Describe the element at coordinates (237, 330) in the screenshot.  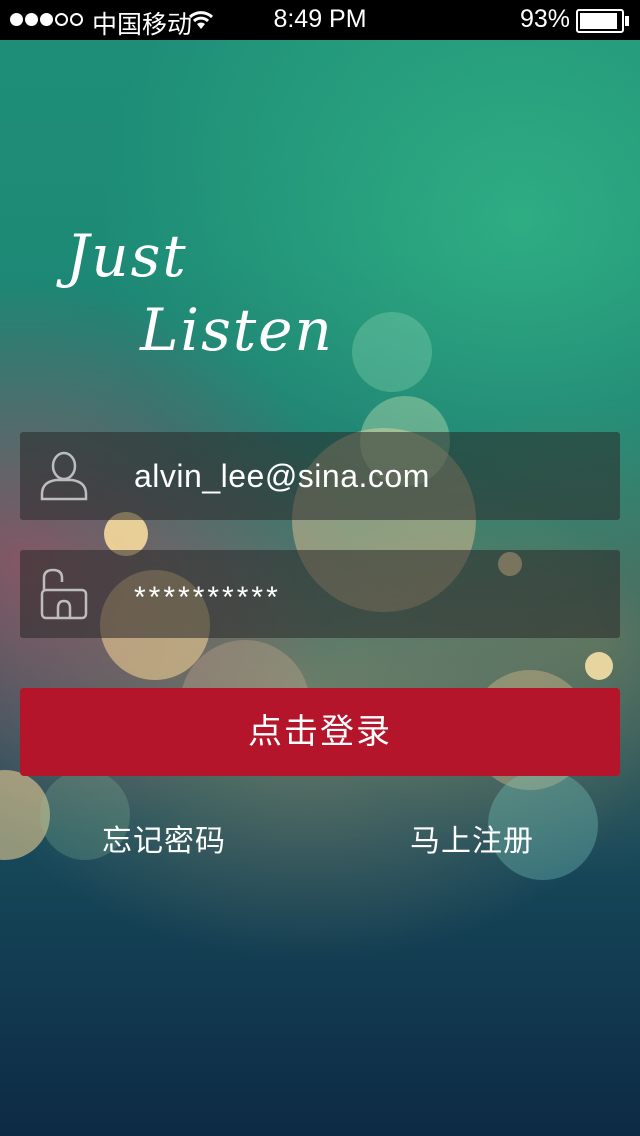
I see `logo-line-2: Listen` at that location.